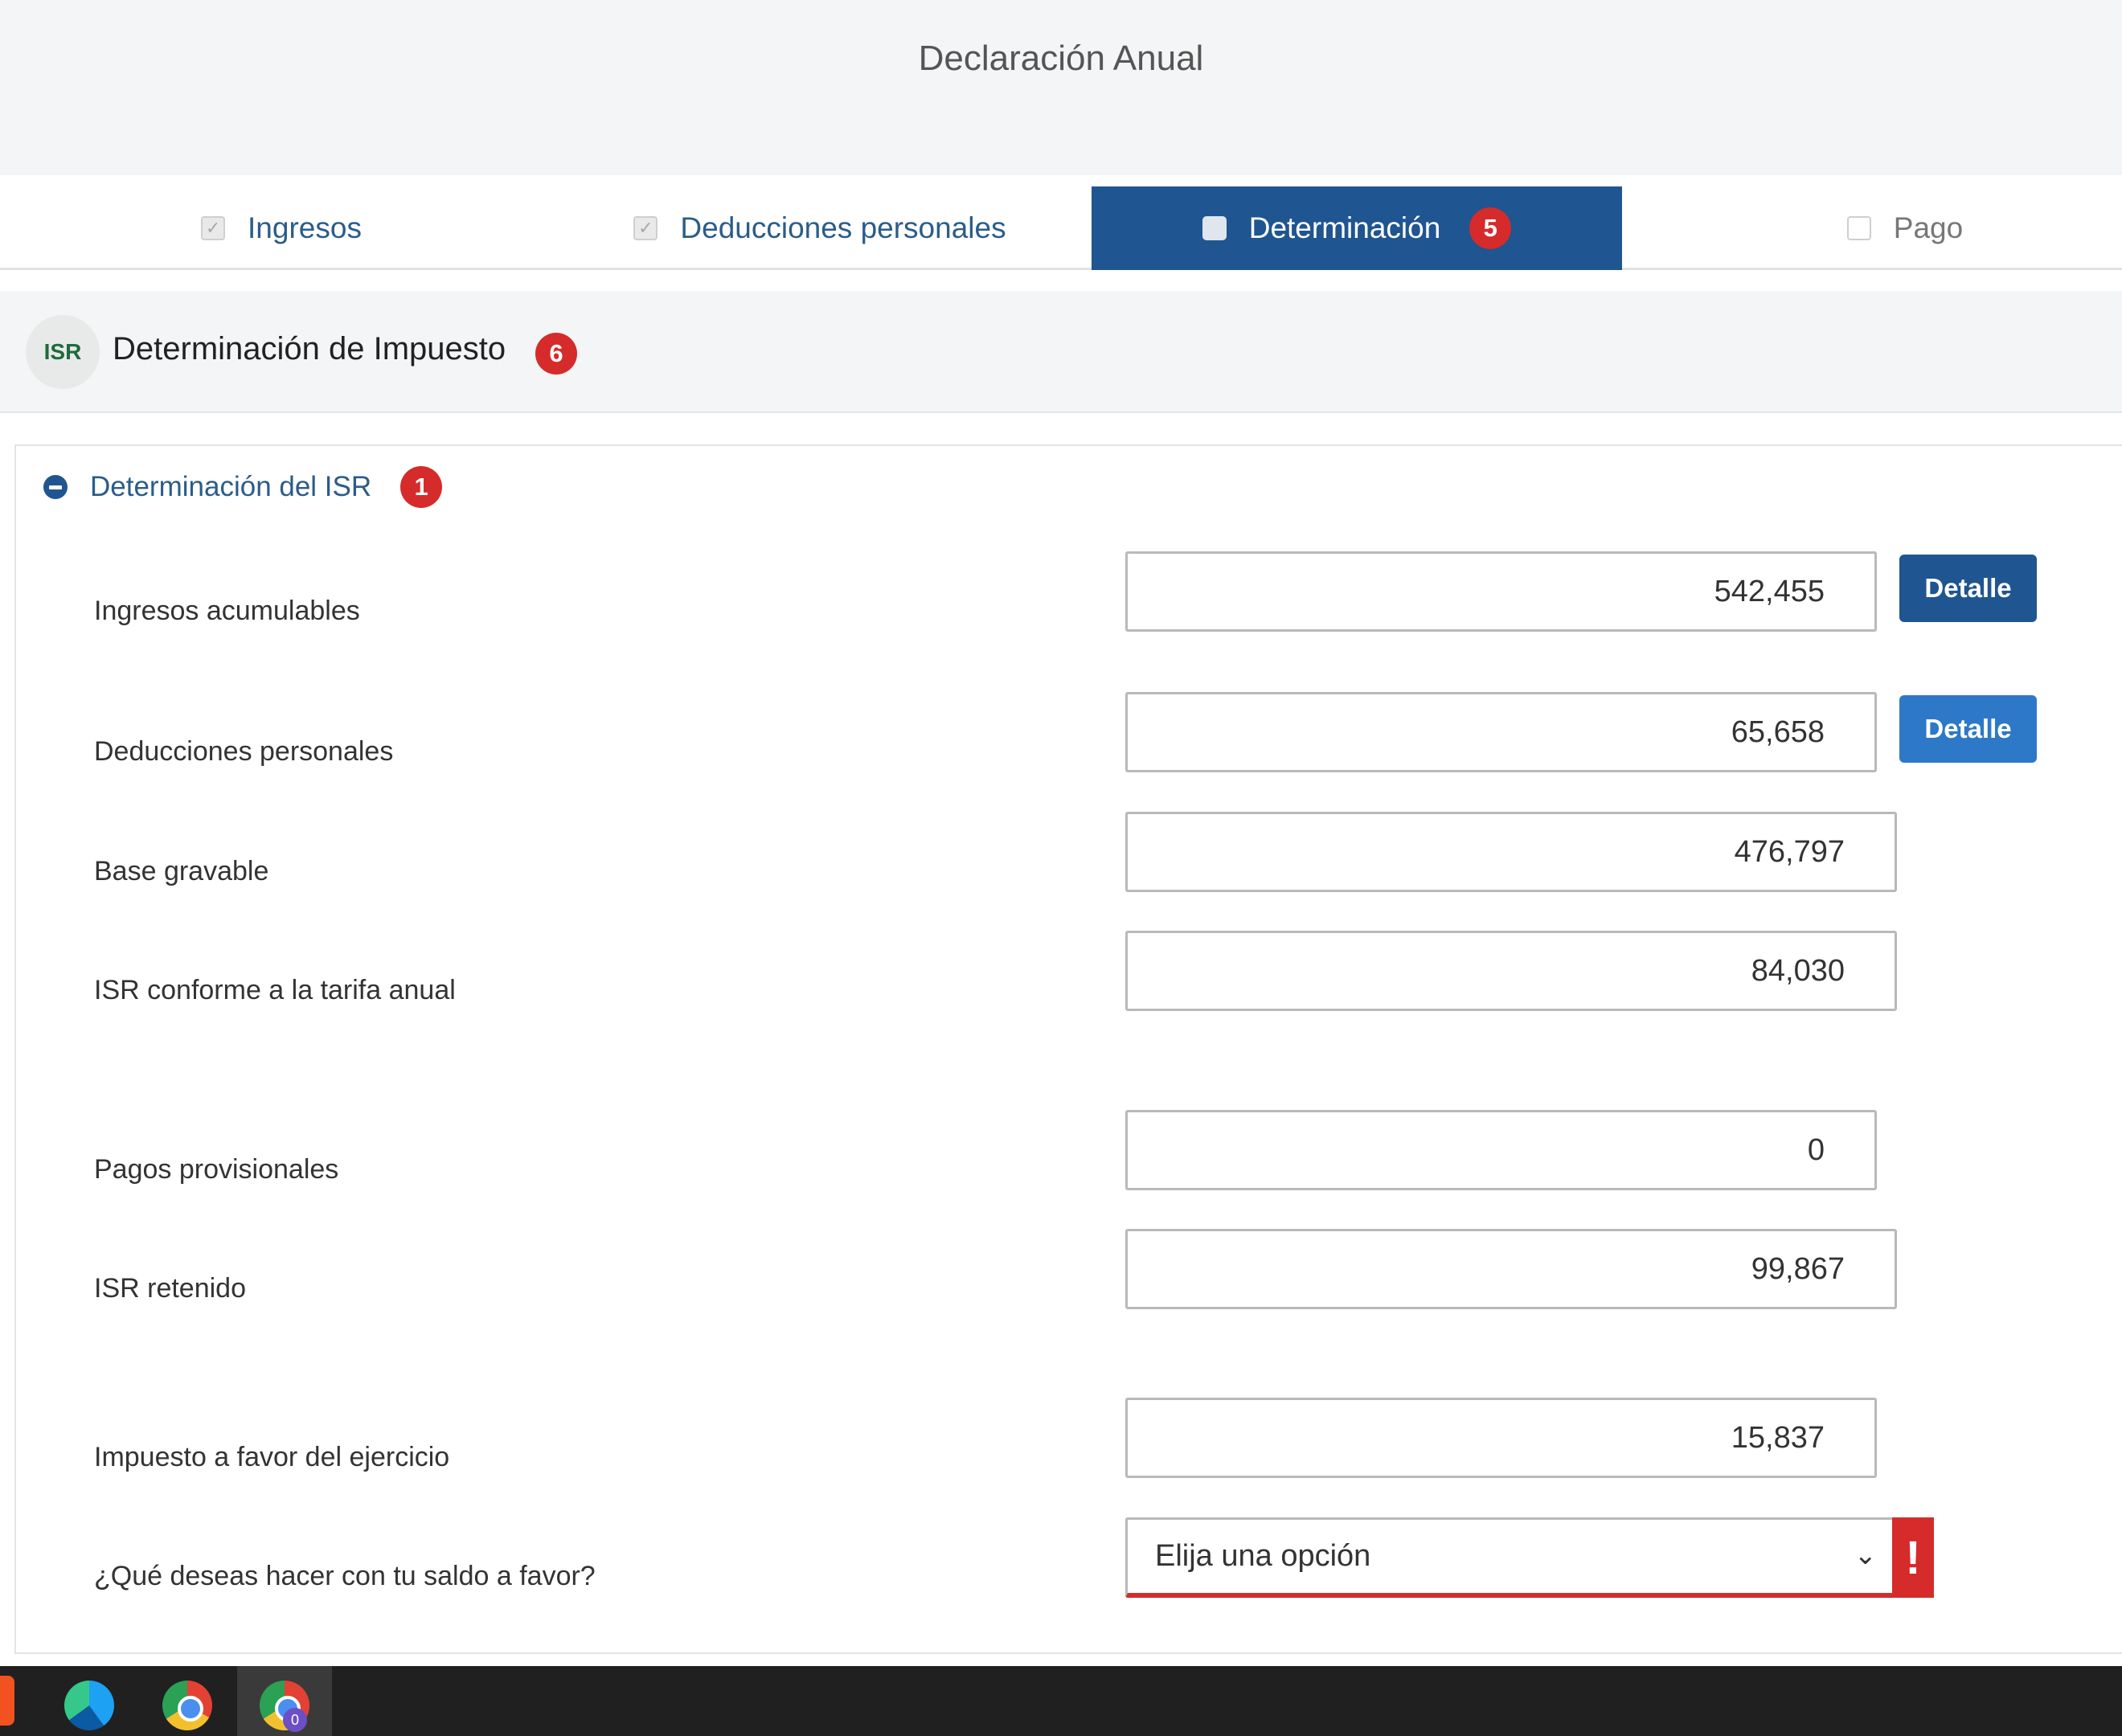  Describe the element at coordinates (275, 990) in the screenshot. I see `label-isr-tarifa-anual: ISR conforme a la tarifa anual` at that location.